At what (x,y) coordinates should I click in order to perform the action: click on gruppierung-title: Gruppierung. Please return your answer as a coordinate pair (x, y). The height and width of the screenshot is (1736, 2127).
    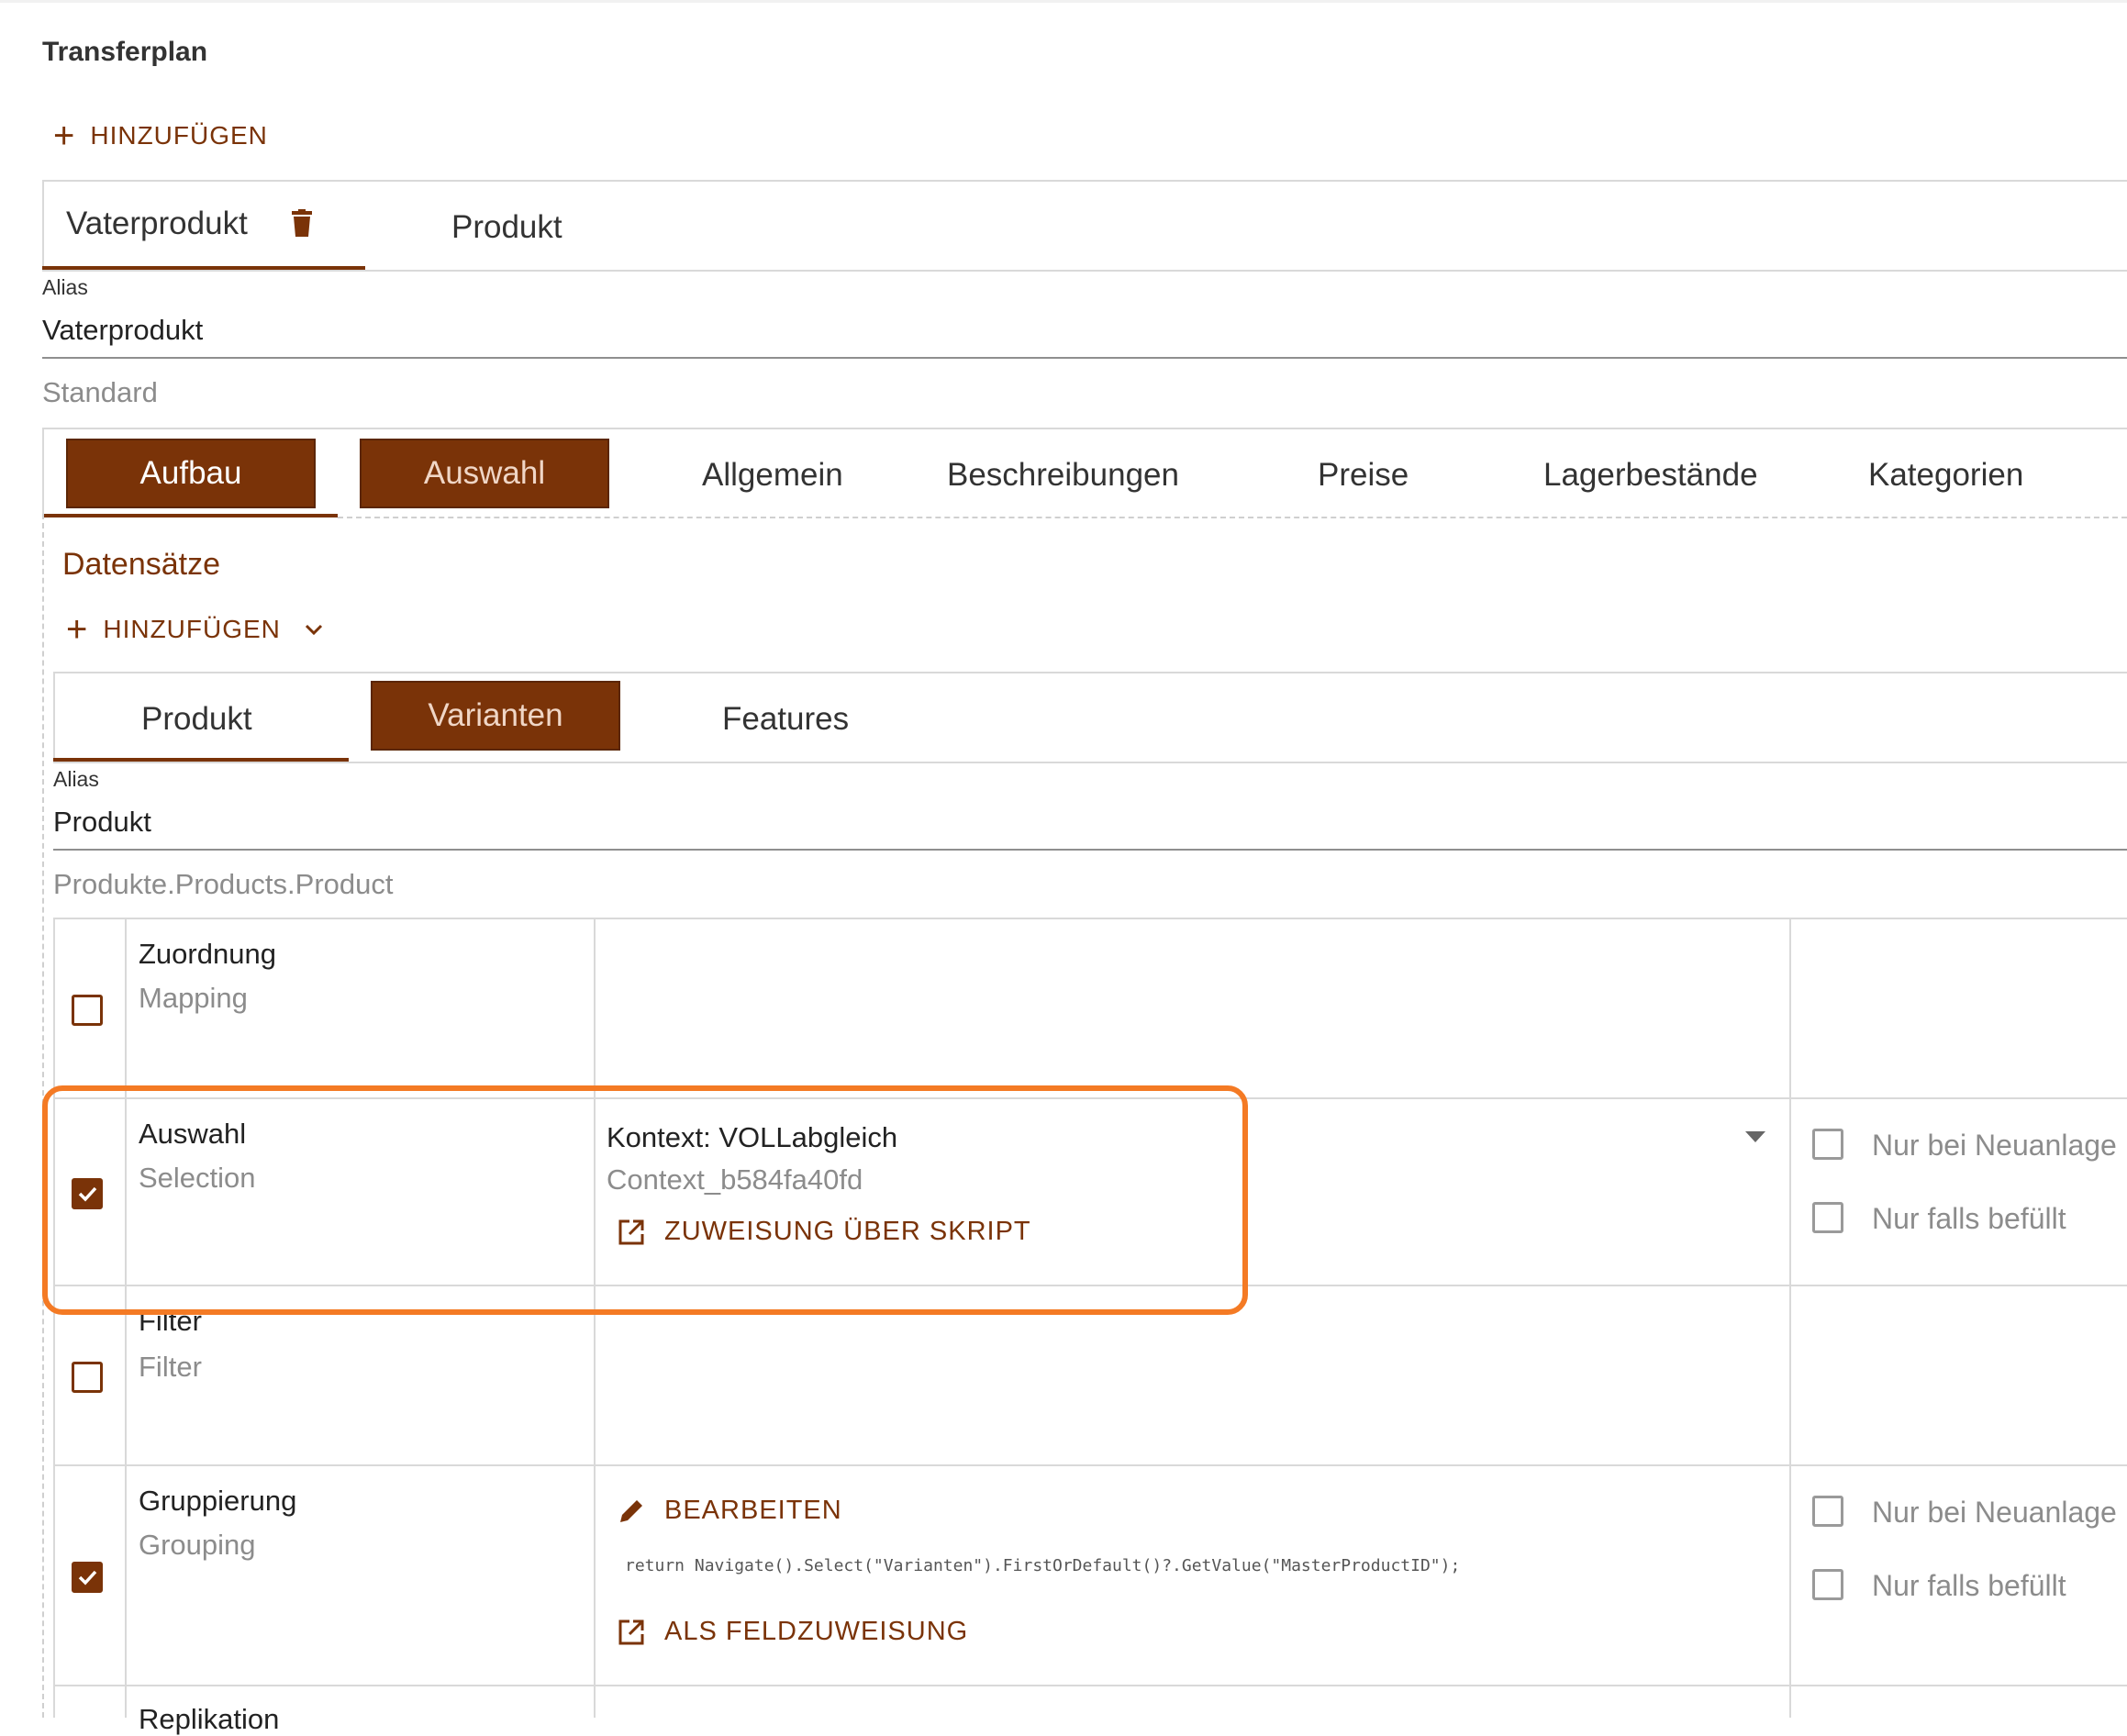
    Looking at the image, I should click on (218, 1501).